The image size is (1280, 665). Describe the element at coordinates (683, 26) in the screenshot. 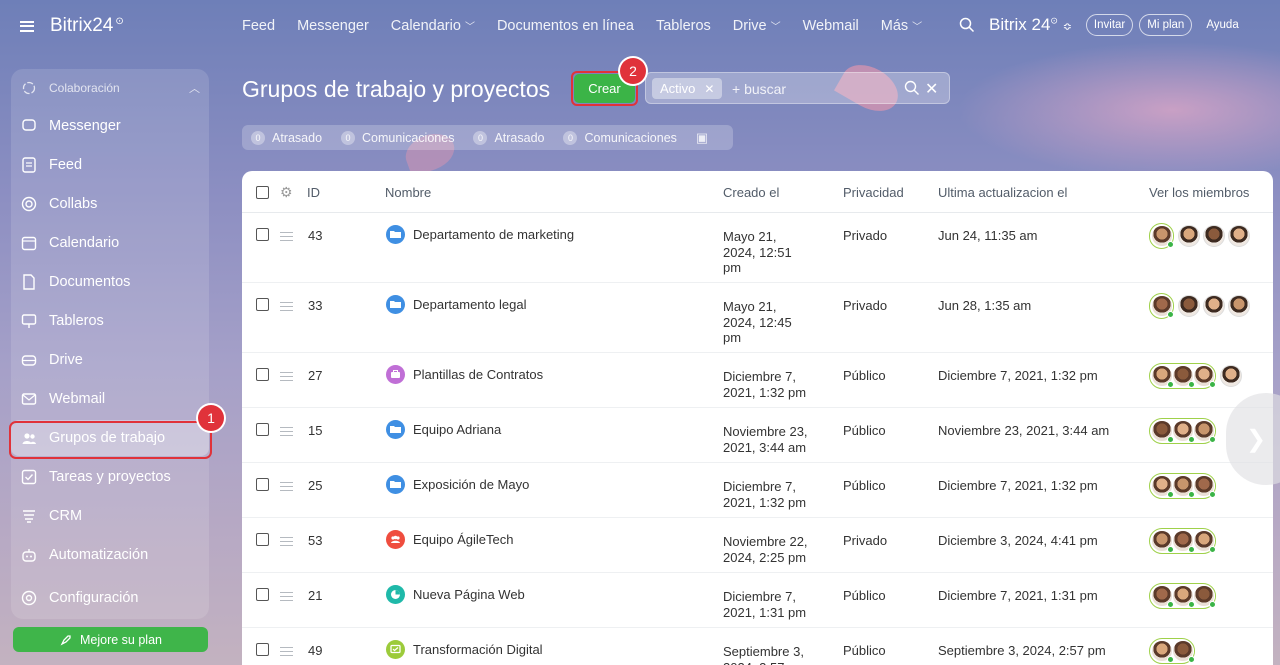

I see `topnav-item-tableros: Tableros` at that location.